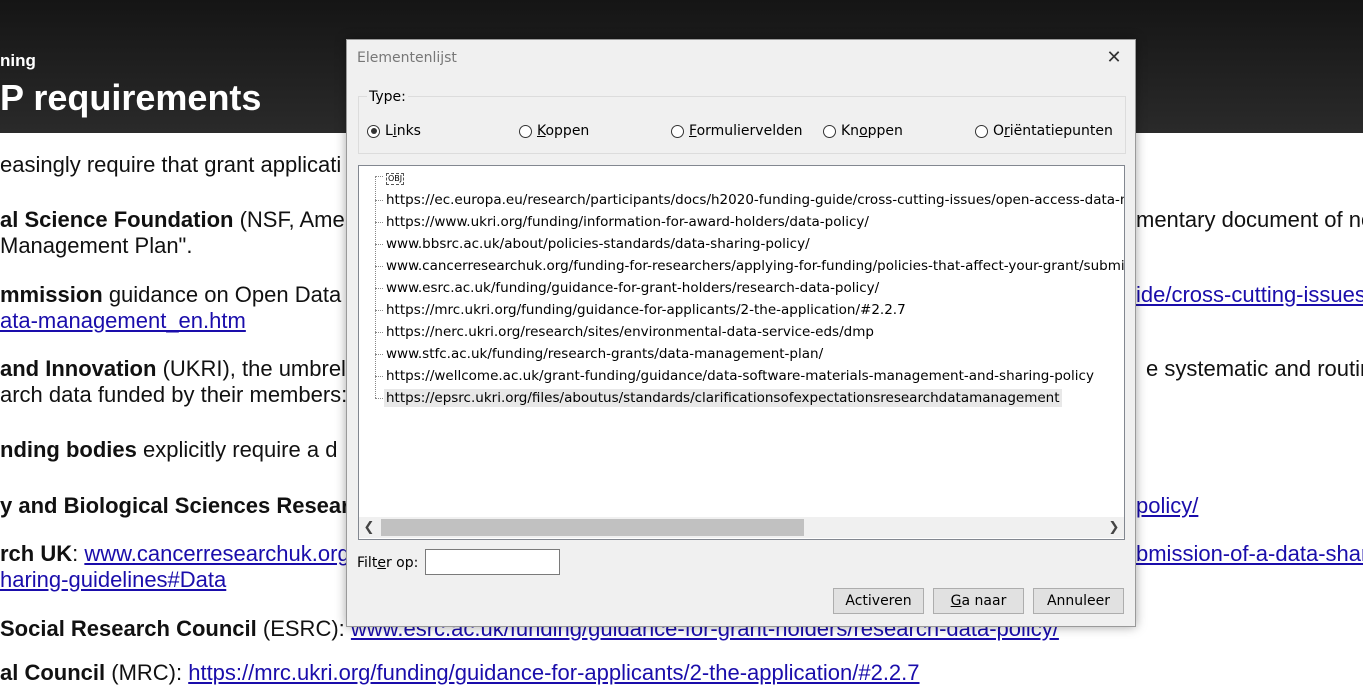 This screenshot has height=686, width=1363. Describe the element at coordinates (403, 131) in the screenshot. I see `radio-links-label: Links` at that location.